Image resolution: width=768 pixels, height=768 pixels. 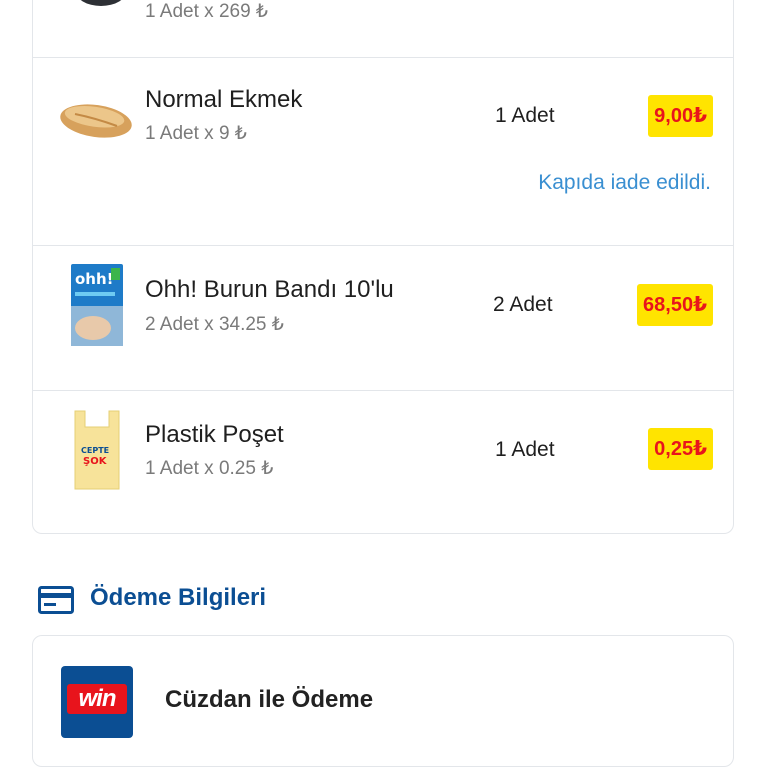 What do you see at coordinates (96, 121) in the screenshot?
I see `bread-image` at bounding box center [96, 121].